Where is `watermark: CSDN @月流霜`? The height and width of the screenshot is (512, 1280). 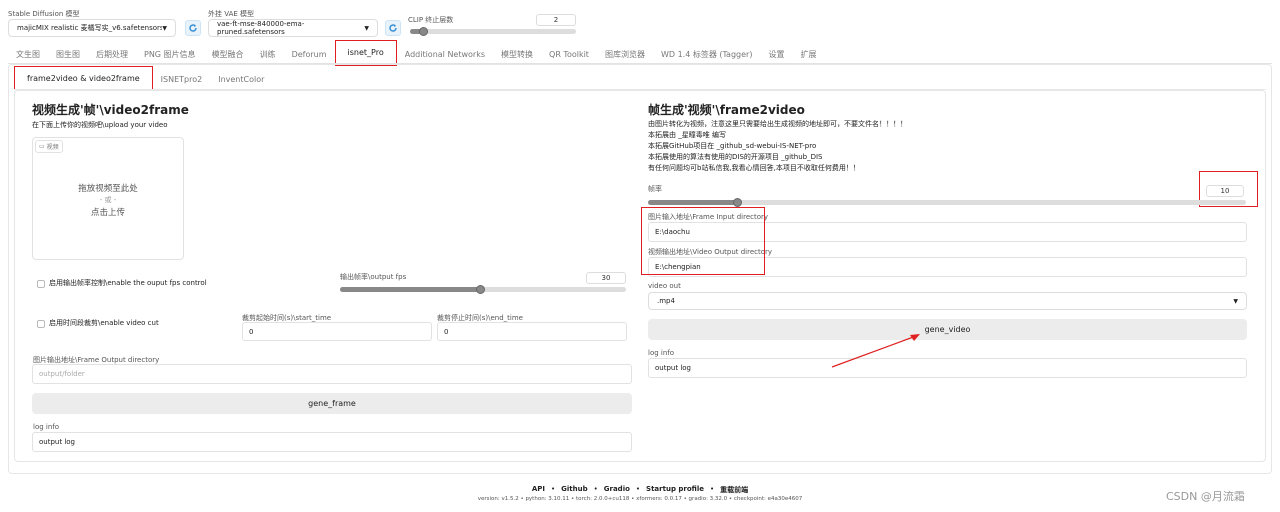 watermark: CSDN @月流霜 is located at coordinates (1205, 496).